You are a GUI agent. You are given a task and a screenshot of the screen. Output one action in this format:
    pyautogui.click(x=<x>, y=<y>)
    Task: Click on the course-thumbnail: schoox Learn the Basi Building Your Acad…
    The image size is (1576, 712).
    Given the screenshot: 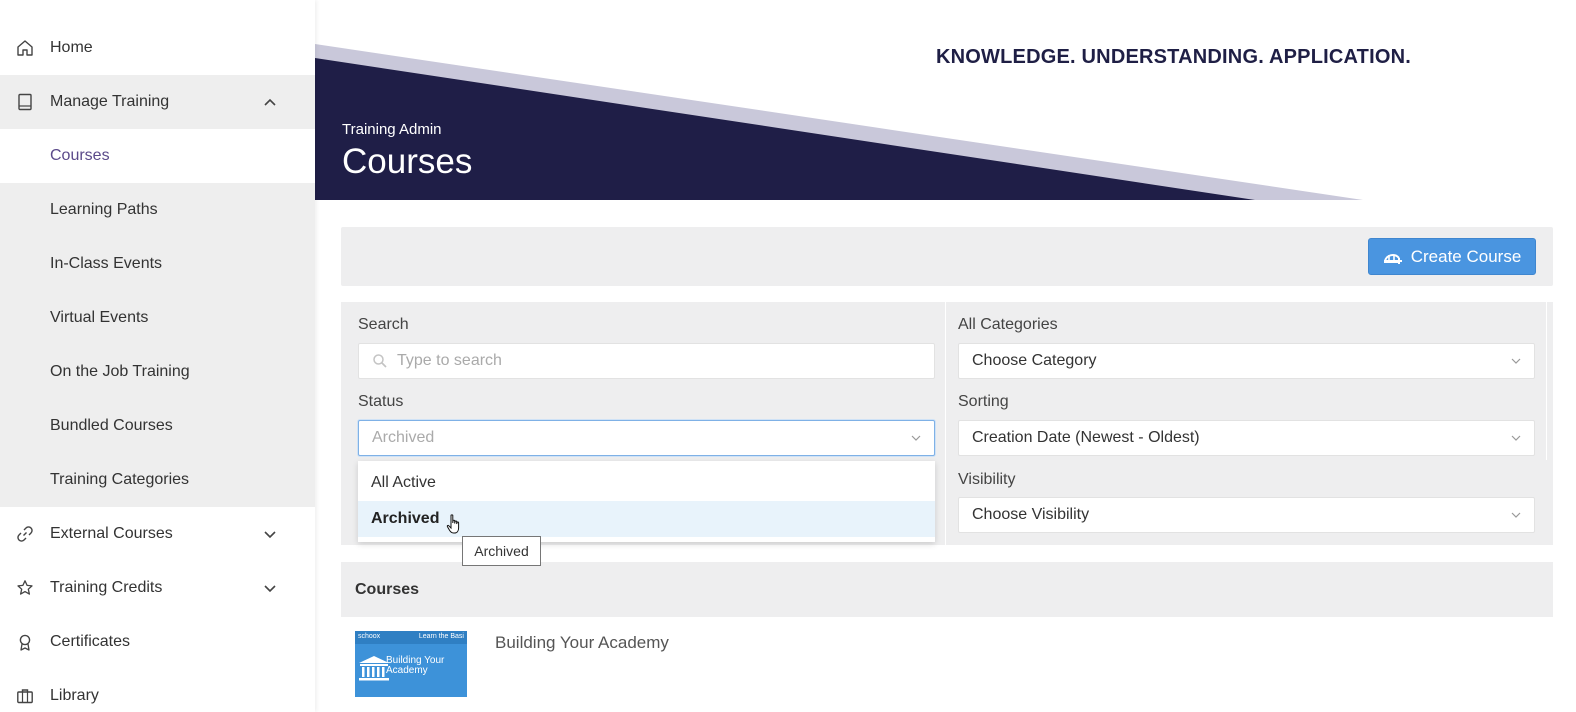 What is the action you would take?
    pyautogui.click(x=411, y=664)
    